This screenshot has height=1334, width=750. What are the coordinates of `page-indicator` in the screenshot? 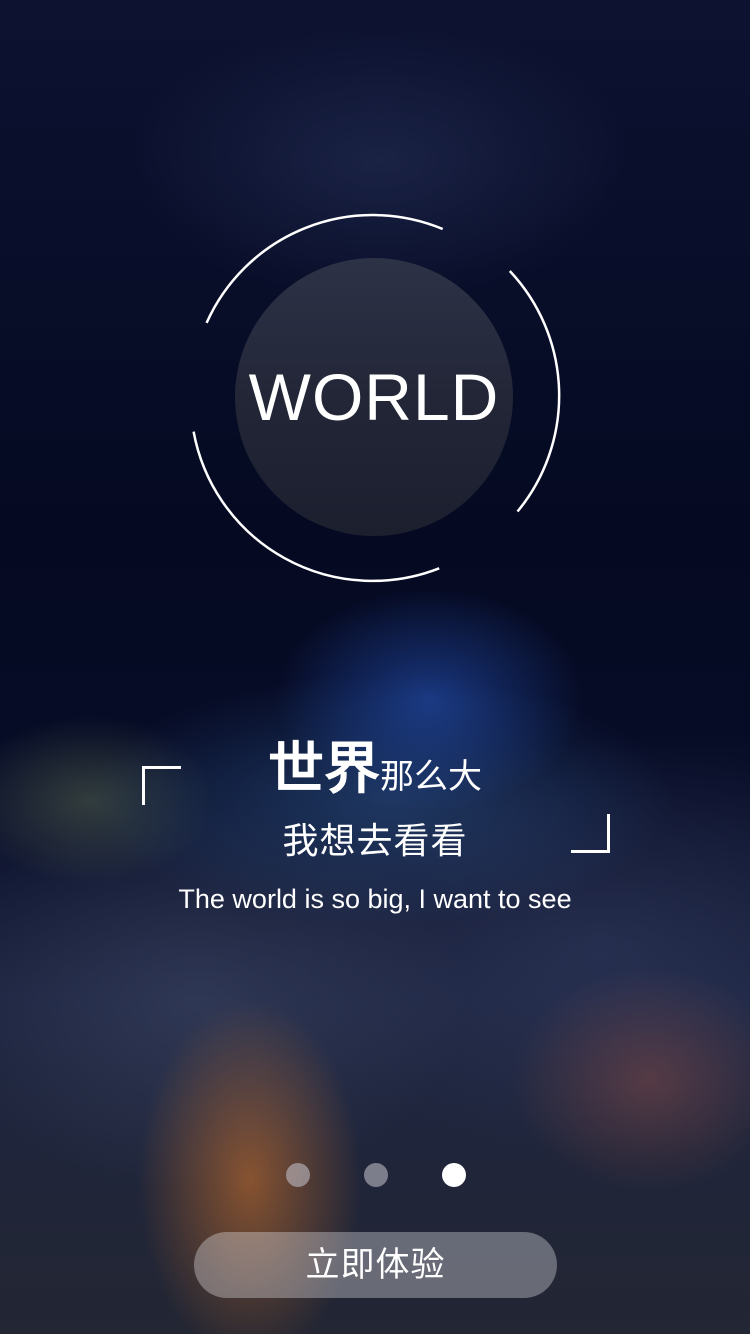 It's located at (376, 1175).